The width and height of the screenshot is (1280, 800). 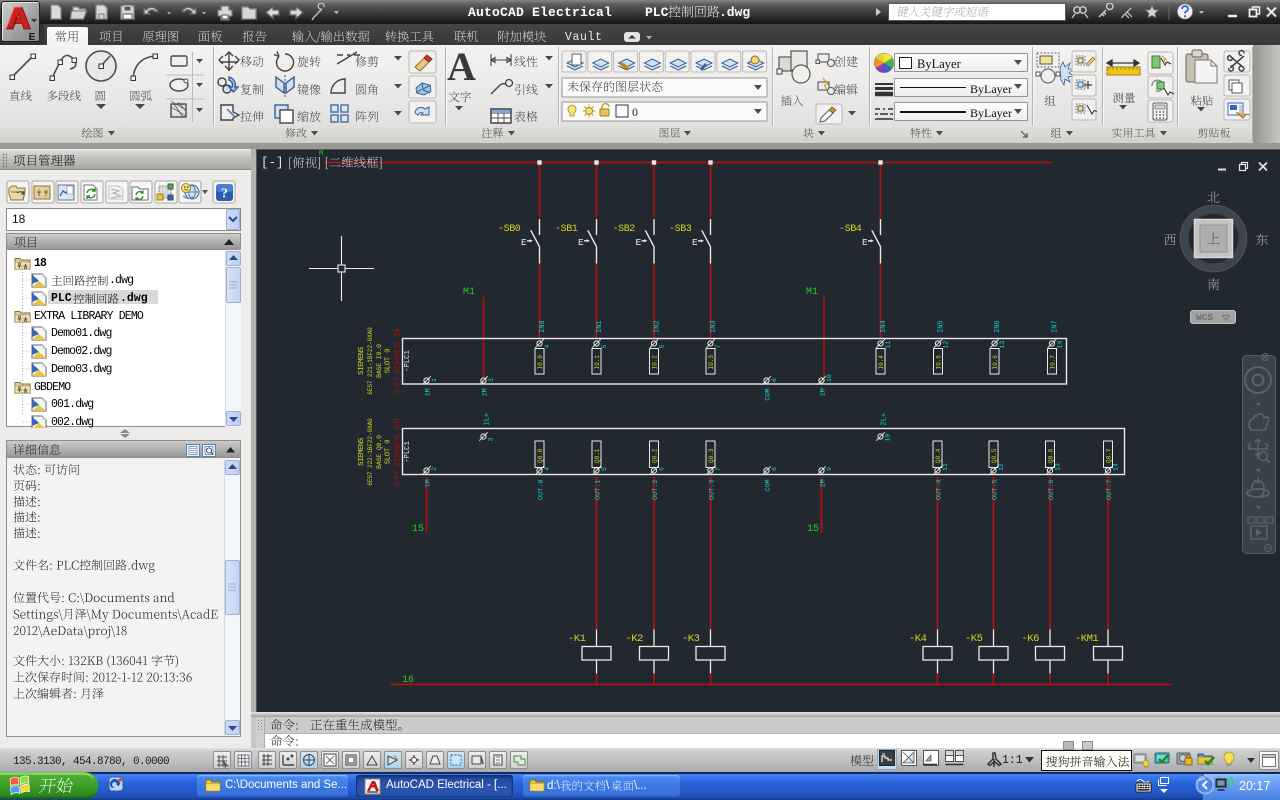 What do you see at coordinates (658, 326) in the screenshot?
I see `svg-text: IN2` at bounding box center [658, 326].